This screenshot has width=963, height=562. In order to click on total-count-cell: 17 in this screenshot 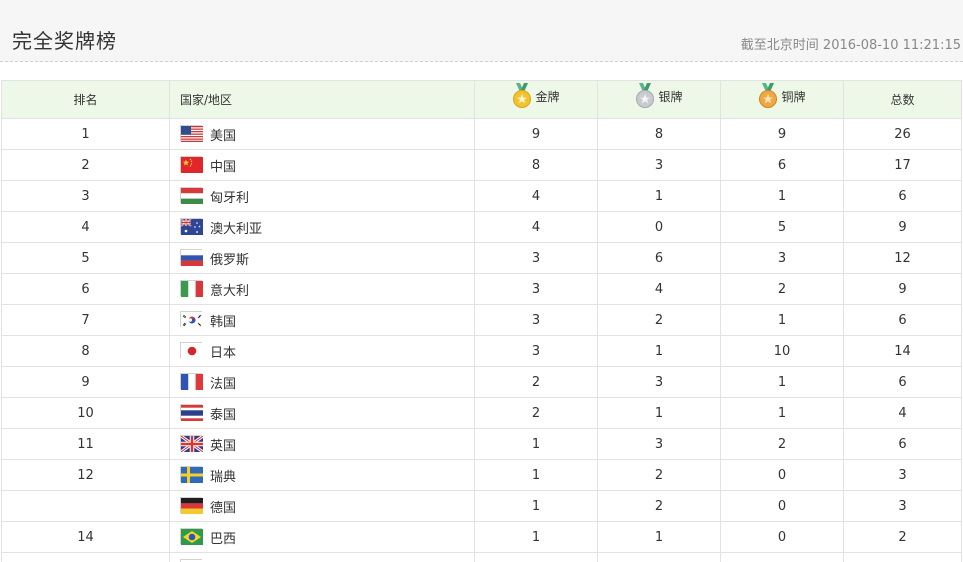, I will do `click(902, 165)`.